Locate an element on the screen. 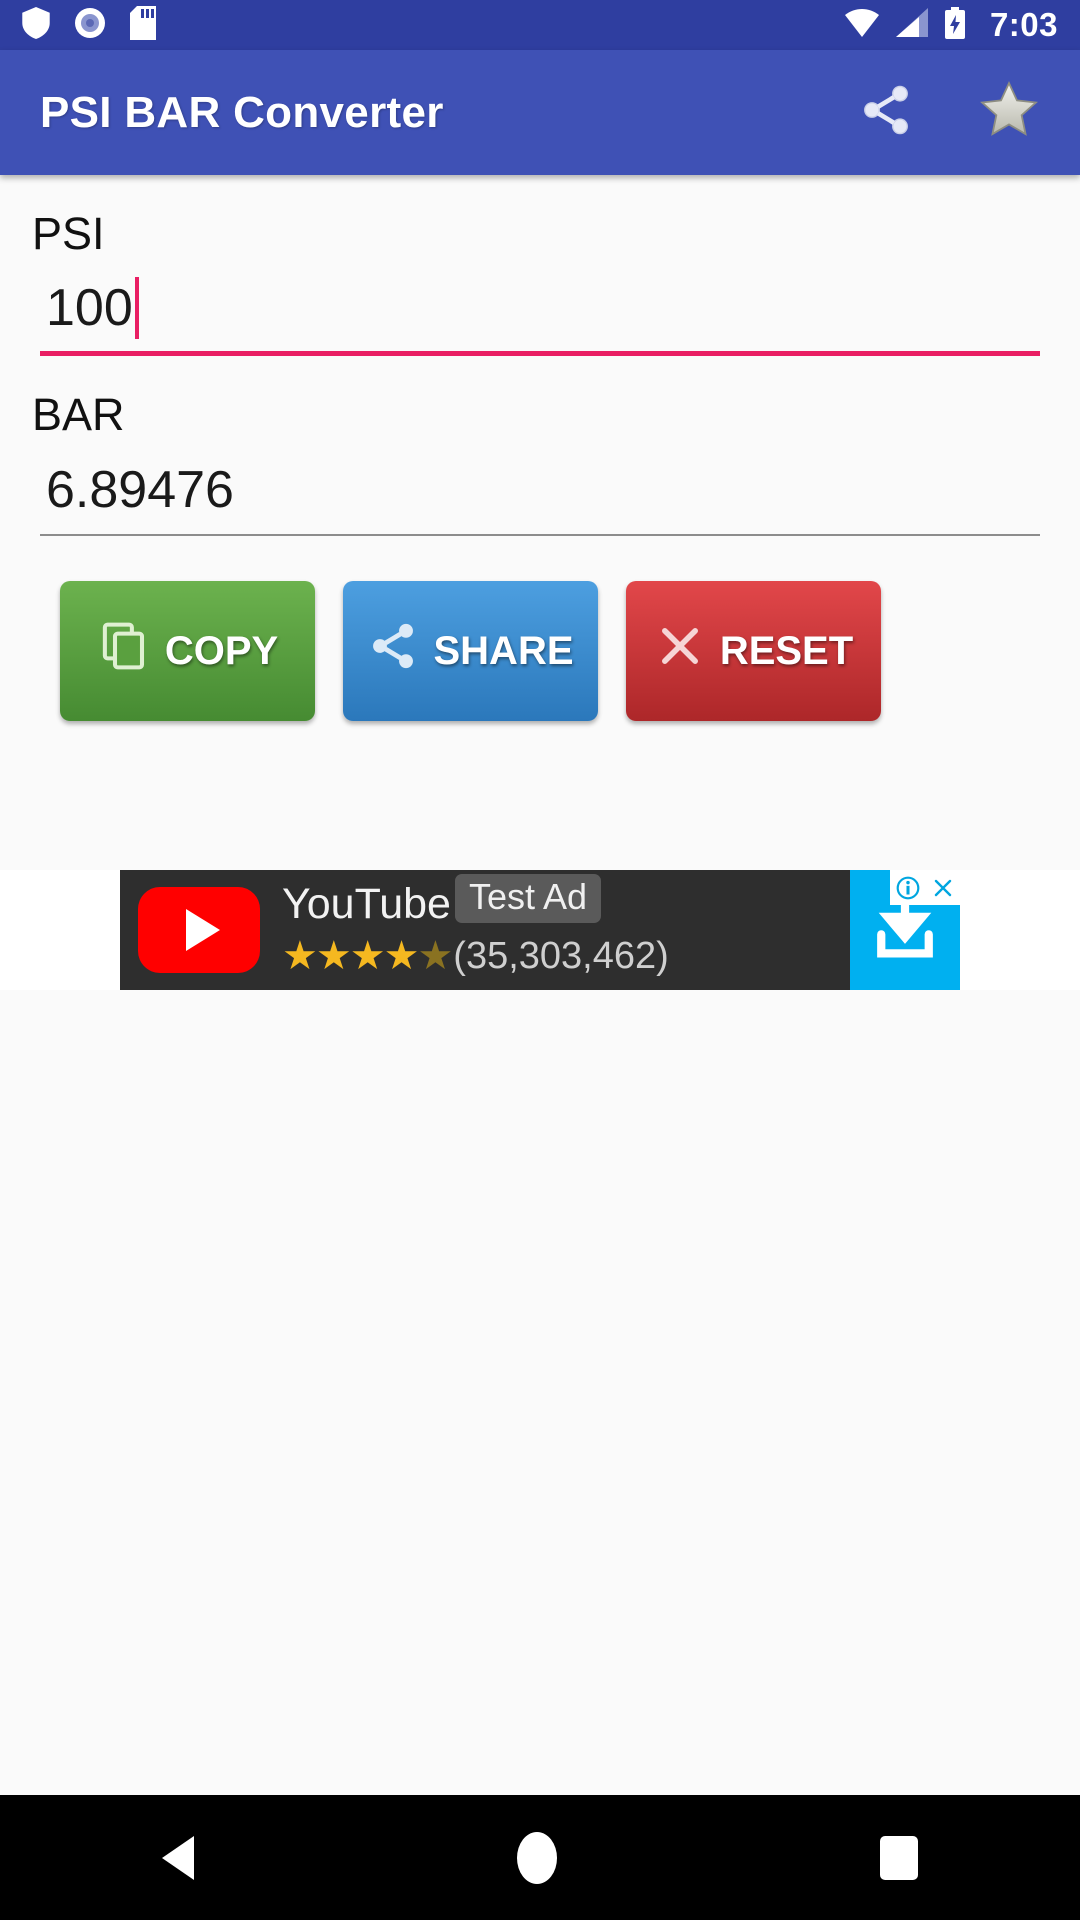 The width and height of the screenshot is (1080, 1920). ad-controls is located at coordinates (925, 887).